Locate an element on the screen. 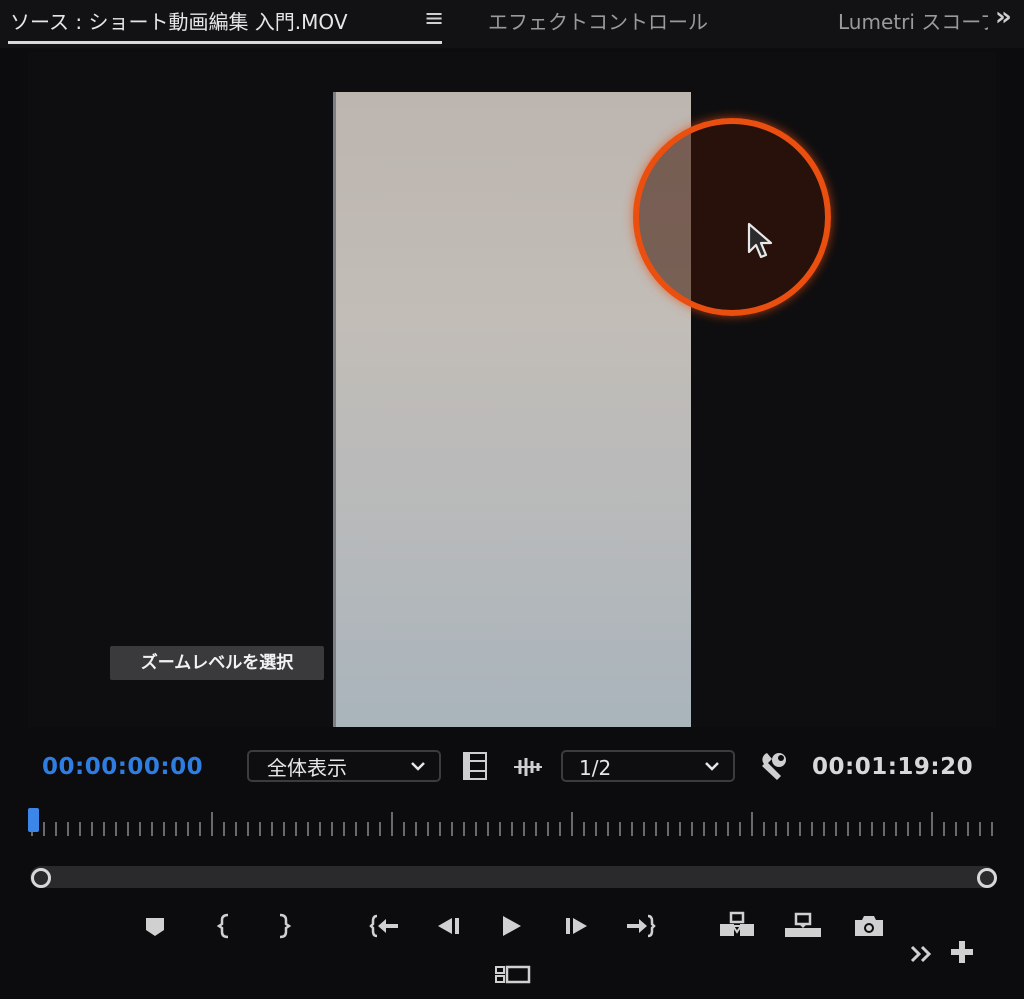 This screenshot has height=999, width=1024. audio-waveform-icon is located at coordinates (528, 767).